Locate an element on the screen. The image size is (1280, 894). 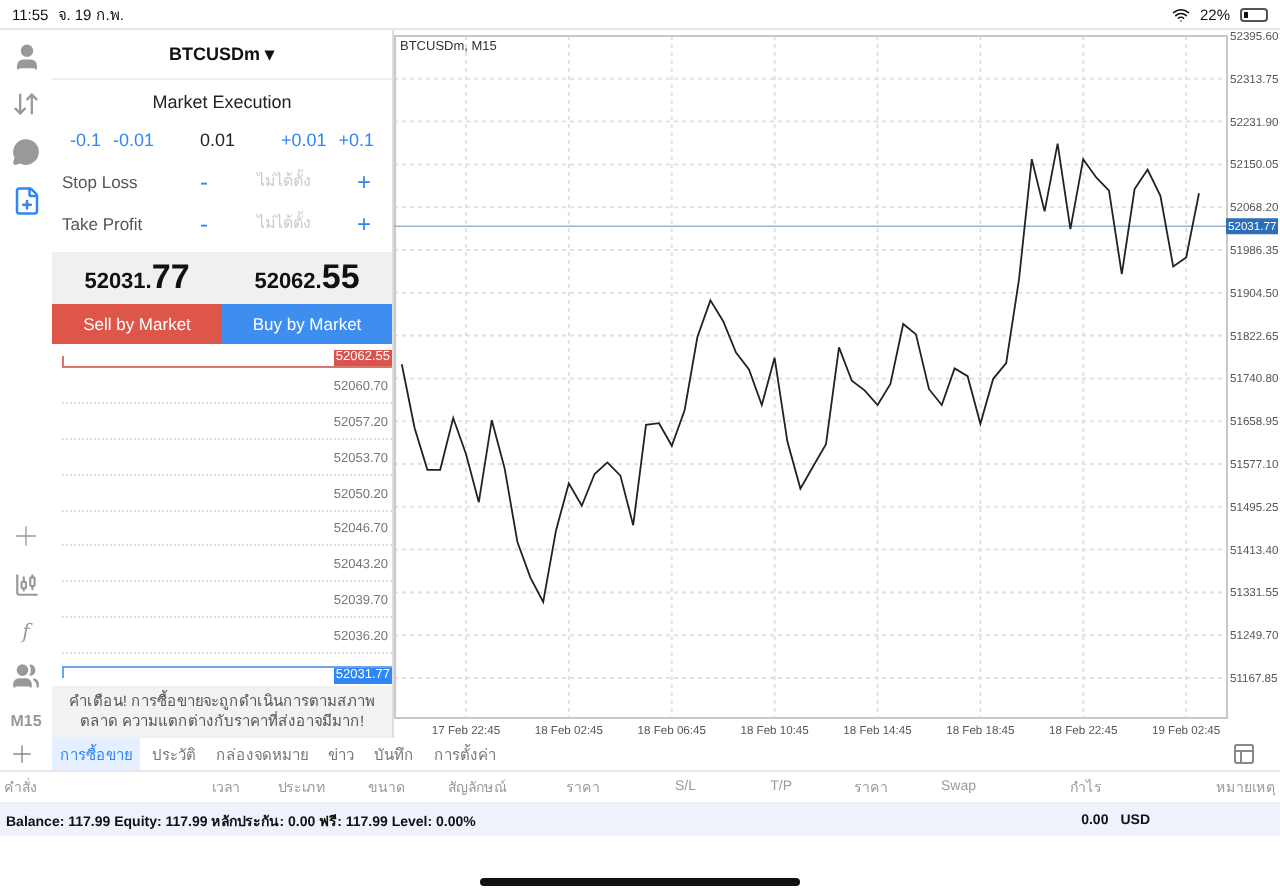
document-plus-icon is located at coordinates (26, 200).